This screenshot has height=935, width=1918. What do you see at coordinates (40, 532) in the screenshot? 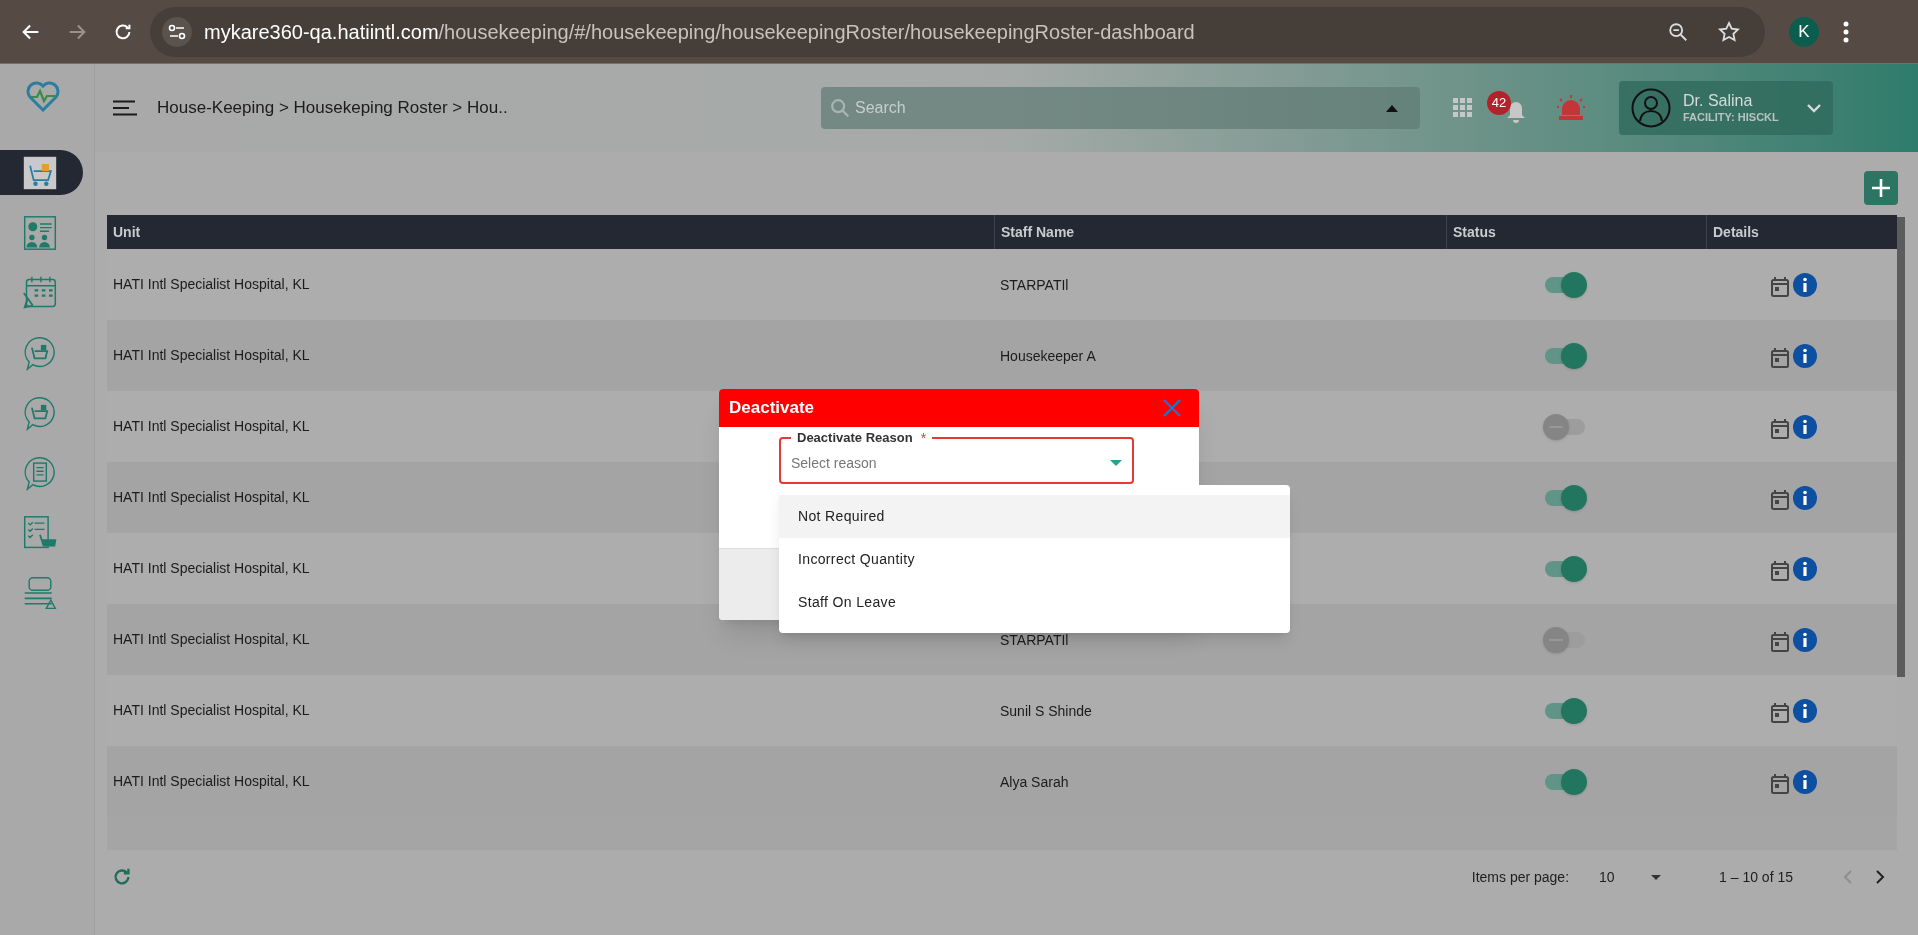
I see `checklist-icon` at bounding box center [40, 532].